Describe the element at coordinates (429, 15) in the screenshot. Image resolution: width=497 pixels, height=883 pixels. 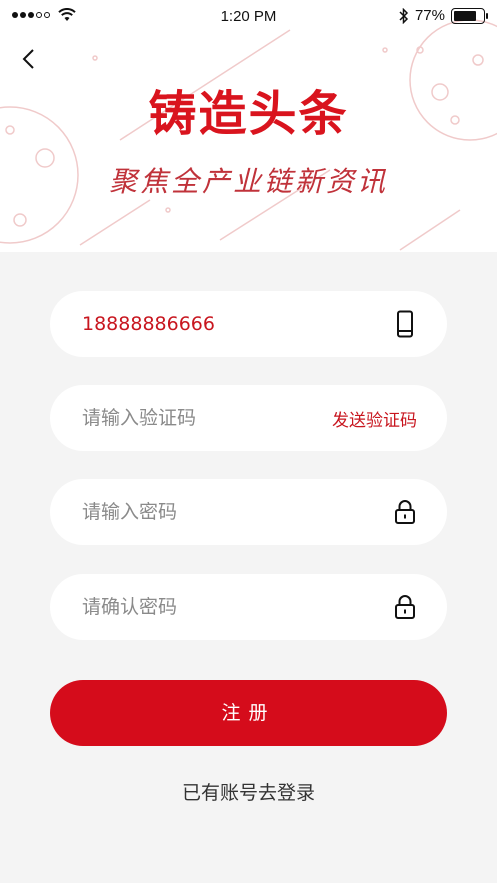
I see `battery-percent: 77%` at that location.